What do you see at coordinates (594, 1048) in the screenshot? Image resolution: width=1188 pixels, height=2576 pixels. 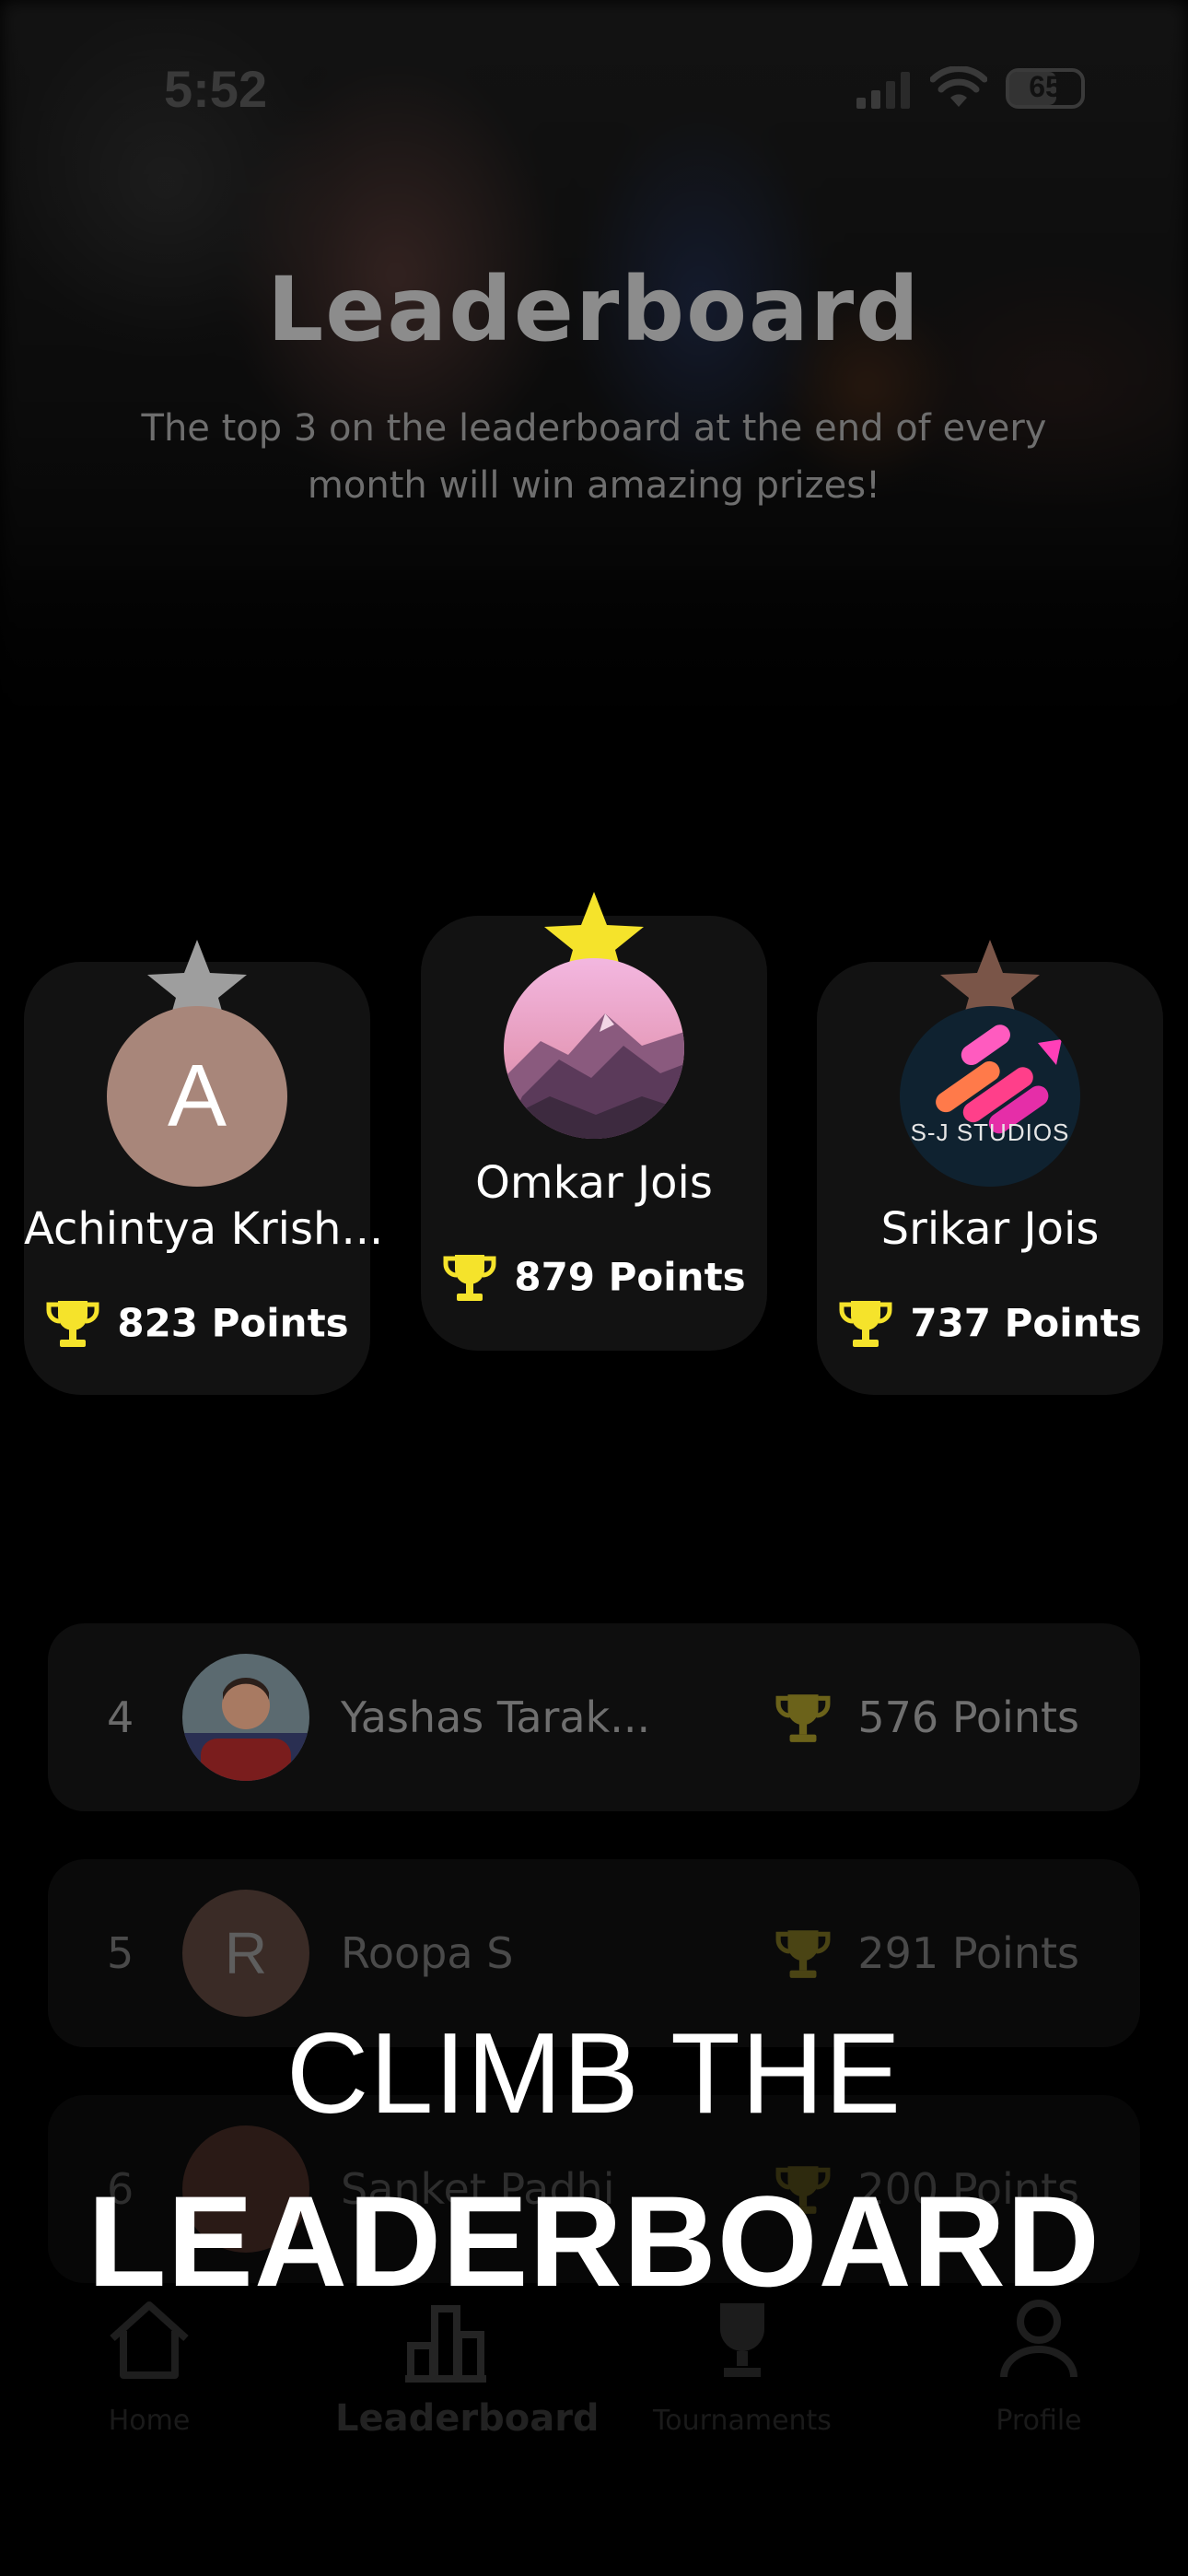 I see `avatar-mountain-photo` at bounding box center [594, 1048].